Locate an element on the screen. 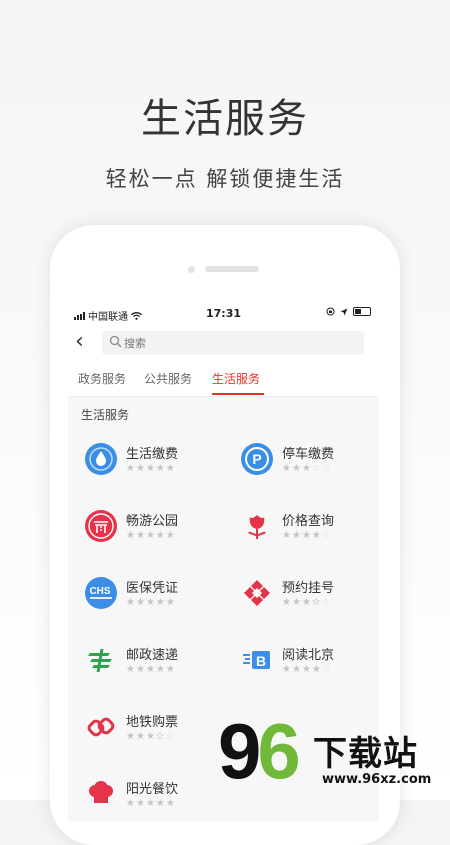  watermark-url: www.96xz.com is located at coordinates (377, 779).